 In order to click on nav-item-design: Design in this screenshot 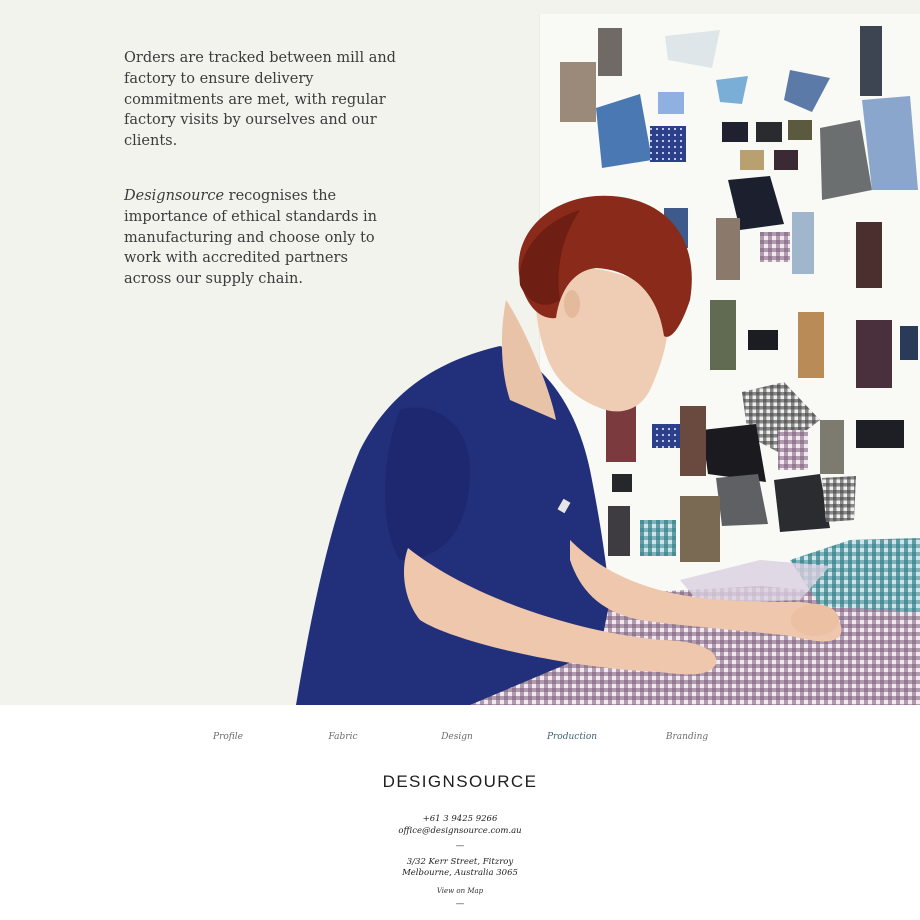, I will do `click(457, 737)`.